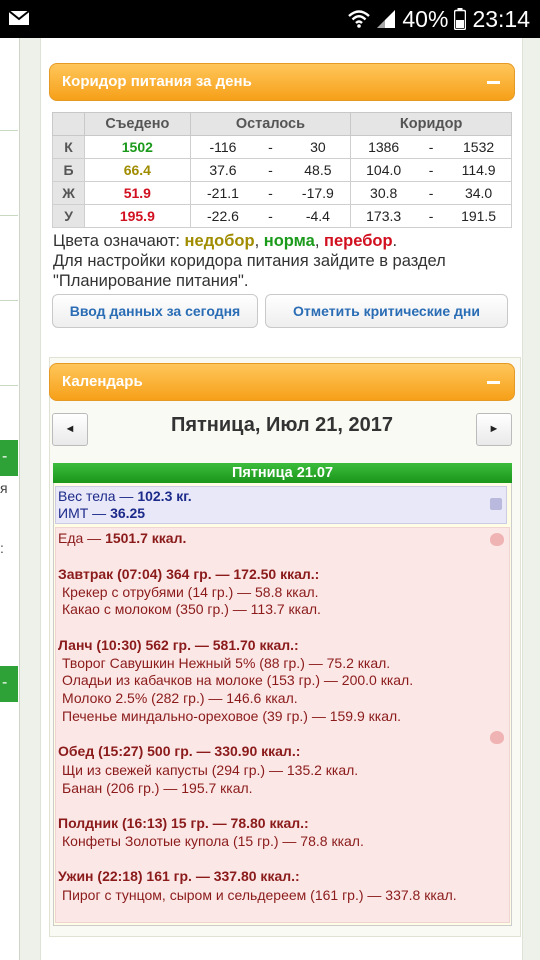  Describe the element at coordinates (157, 81) in the screenshot. I see `corridor-panel-title: Коридор питания за день` at that location.